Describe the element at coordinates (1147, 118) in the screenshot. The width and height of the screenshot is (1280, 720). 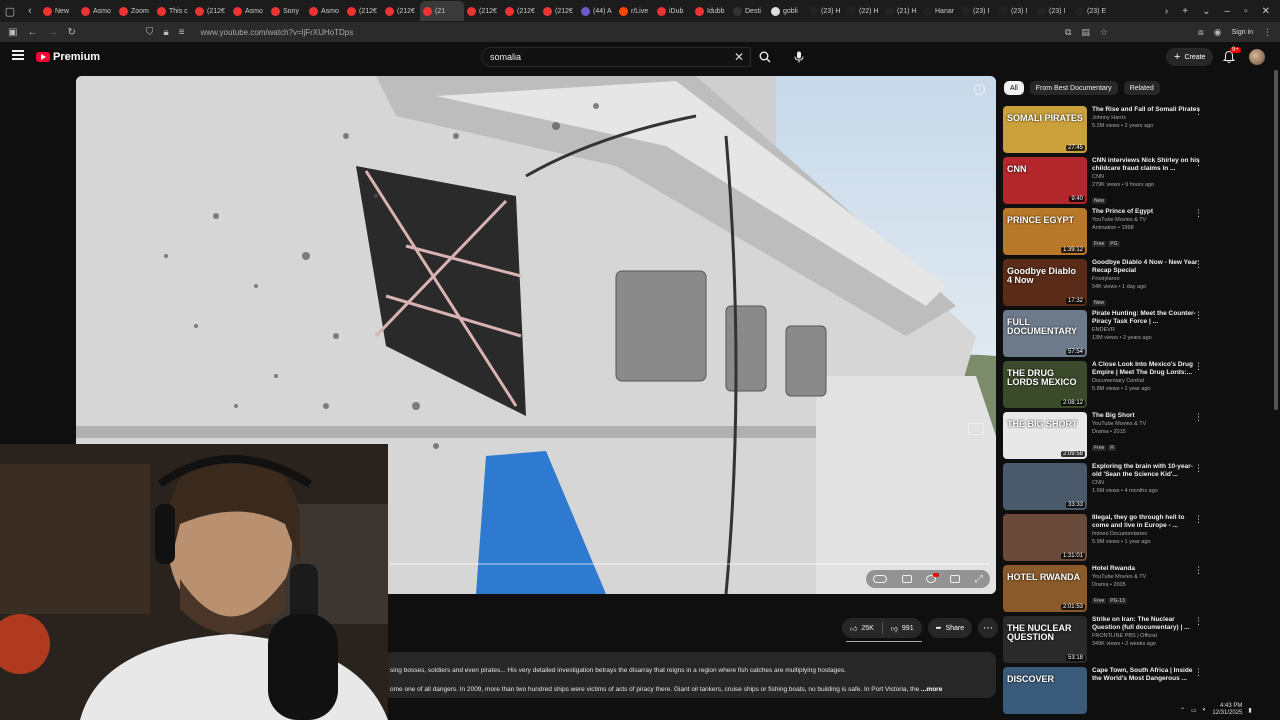
I see `rec-channel: Johnny Harris` at that location.